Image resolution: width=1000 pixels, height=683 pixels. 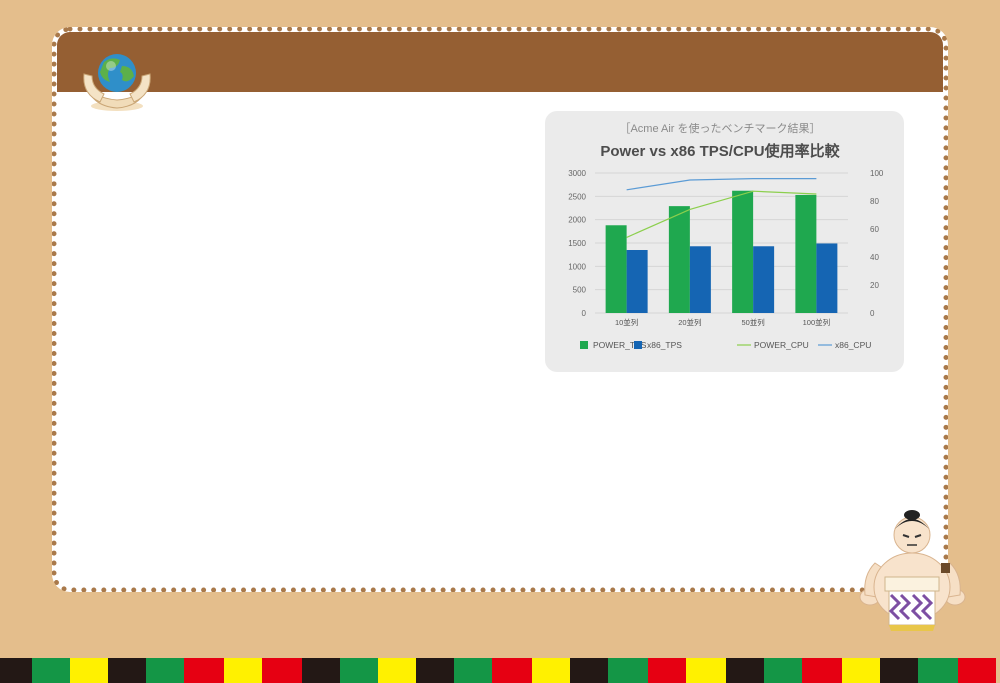 What do you see at coordinates (577, 196) in the screenshot?
I see `y-left-tick-label: 2500` at bounding box center [577, 196].